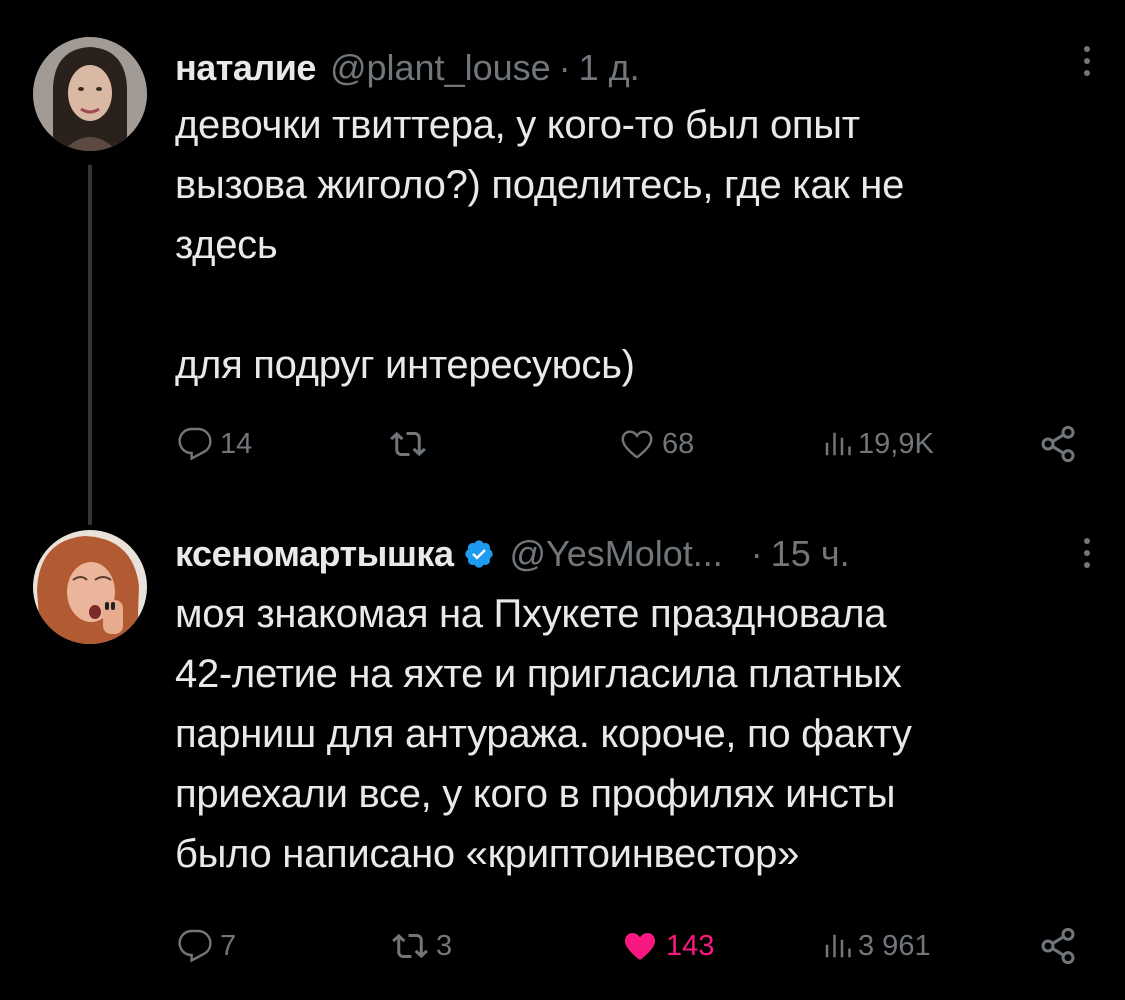 The image size is (1125, 1000). Describe the element at coordinates (896, 443) in the screenshot. I see `views-count: 19,9K` at that location.